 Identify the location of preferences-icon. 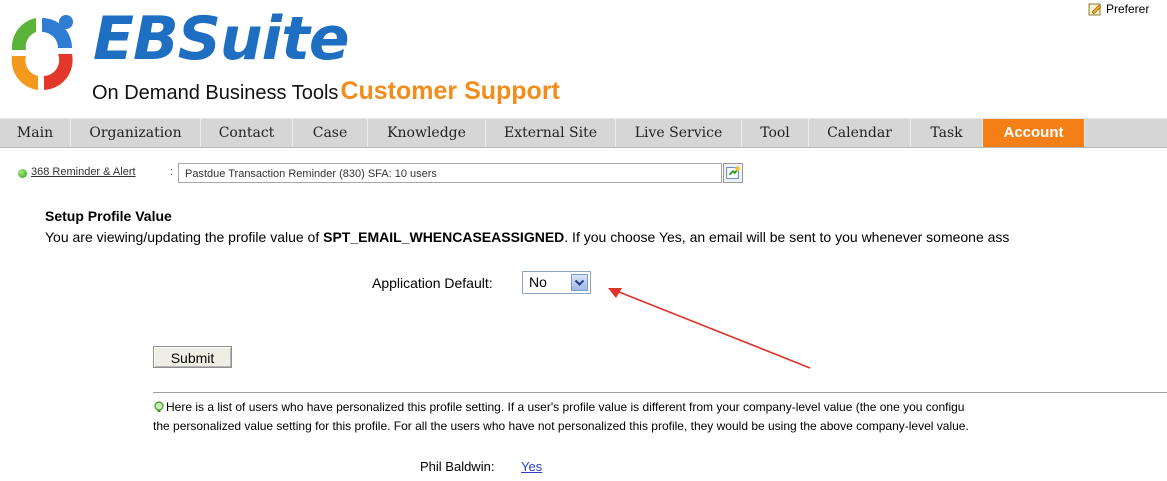
(1095, 9).